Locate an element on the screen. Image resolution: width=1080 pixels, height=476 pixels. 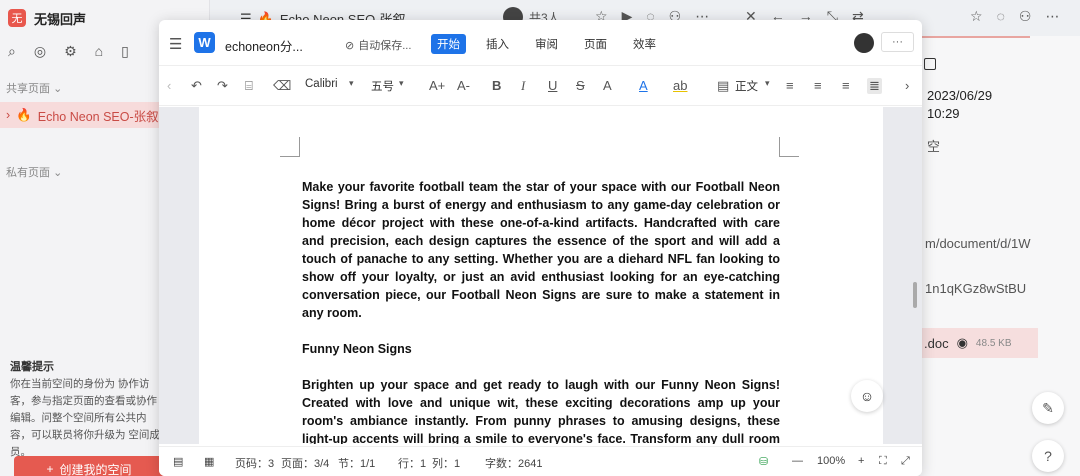
align-left-icon: ≡ is located at coordinates (790, 85).